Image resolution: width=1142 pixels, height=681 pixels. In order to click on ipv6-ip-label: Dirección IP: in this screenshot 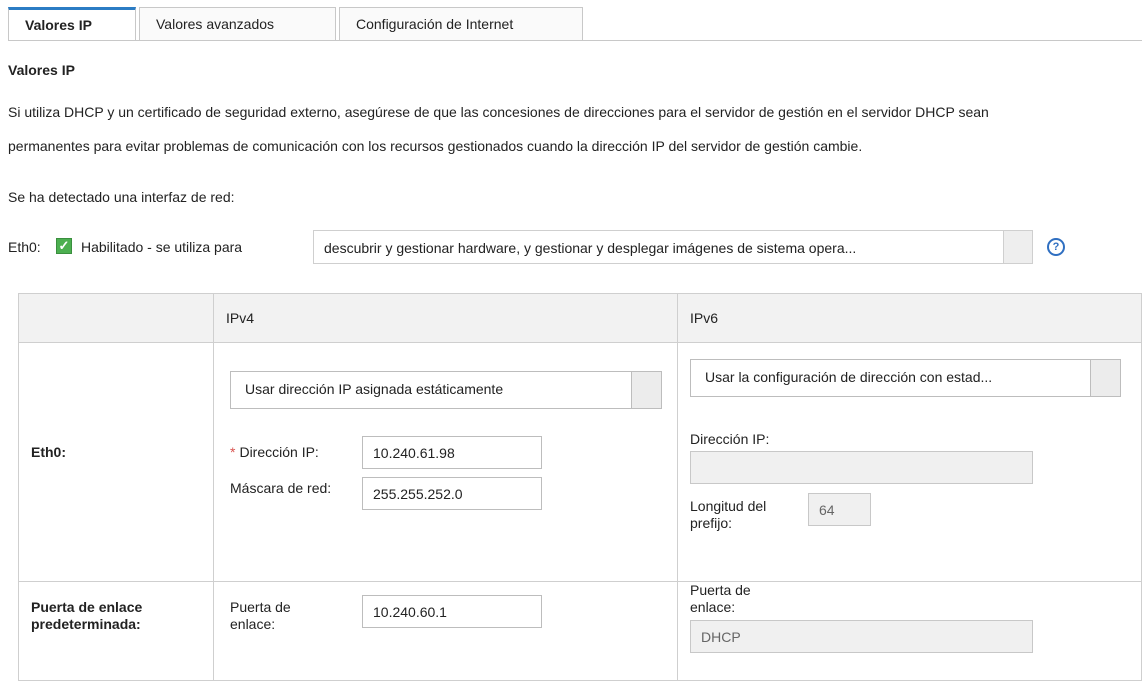, I will do `click(730, 439)`.